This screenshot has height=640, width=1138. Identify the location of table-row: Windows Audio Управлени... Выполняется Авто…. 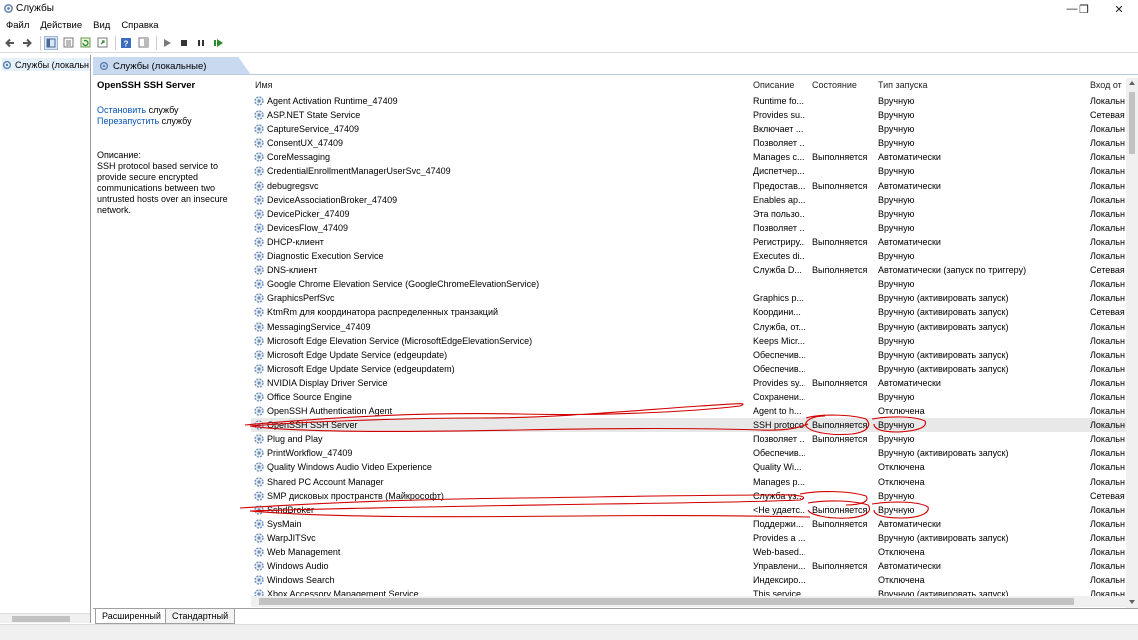
(688, 566).